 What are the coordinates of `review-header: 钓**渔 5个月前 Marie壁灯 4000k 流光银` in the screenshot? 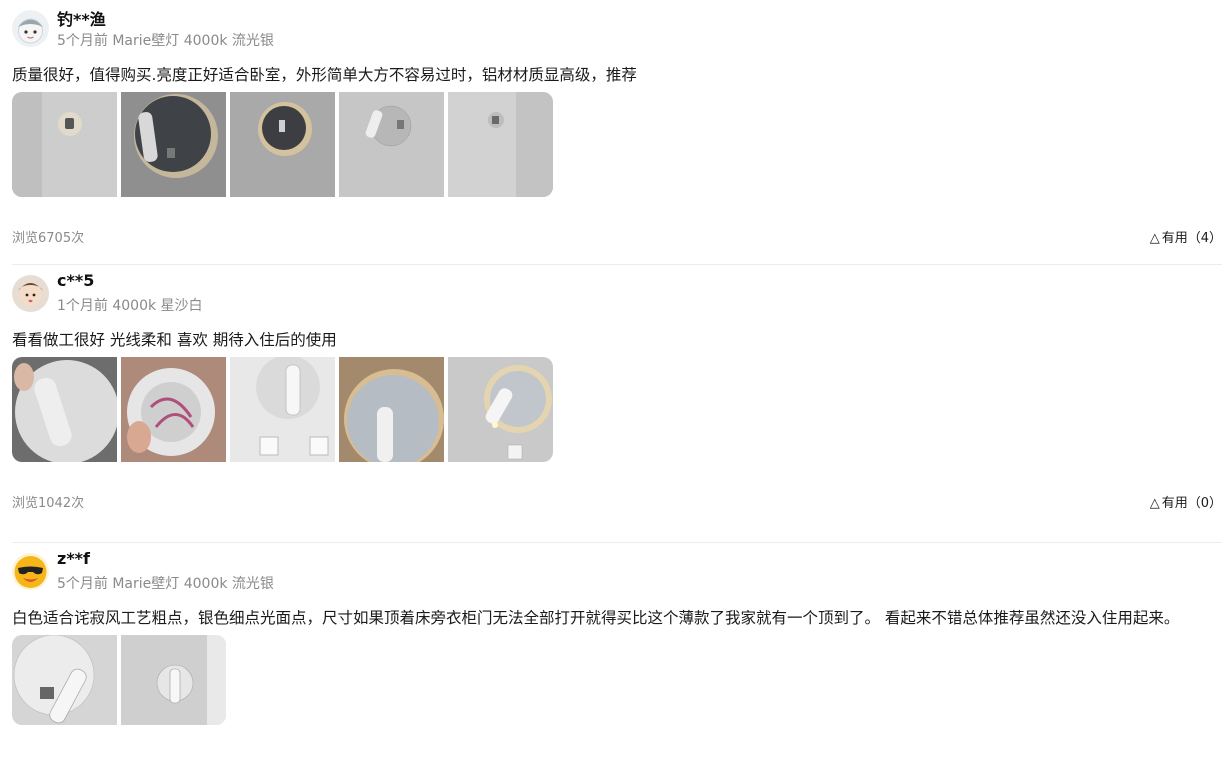 It's located at (617, 25).